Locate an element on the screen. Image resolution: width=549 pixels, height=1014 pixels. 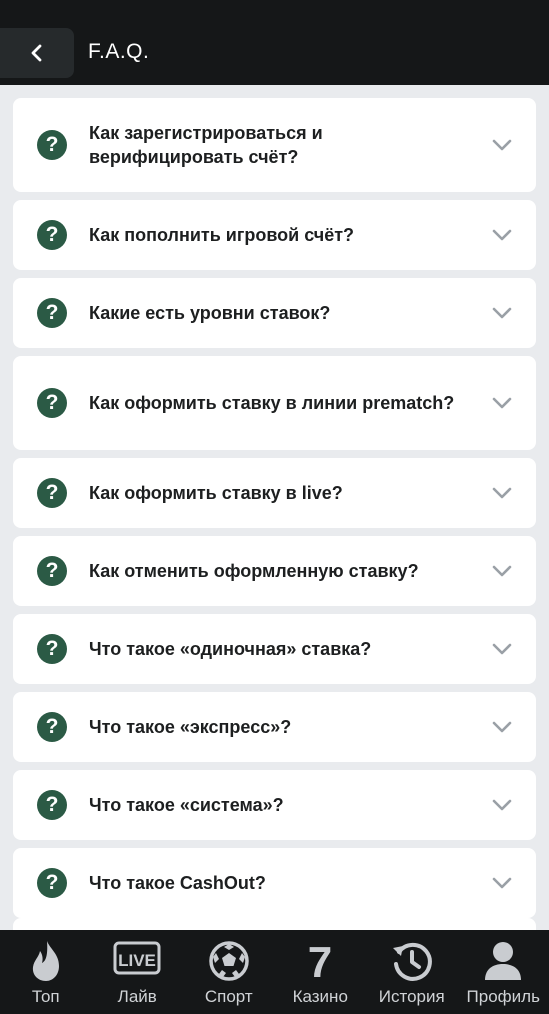
nav-item-history: История is located at coordinates (412, 972).